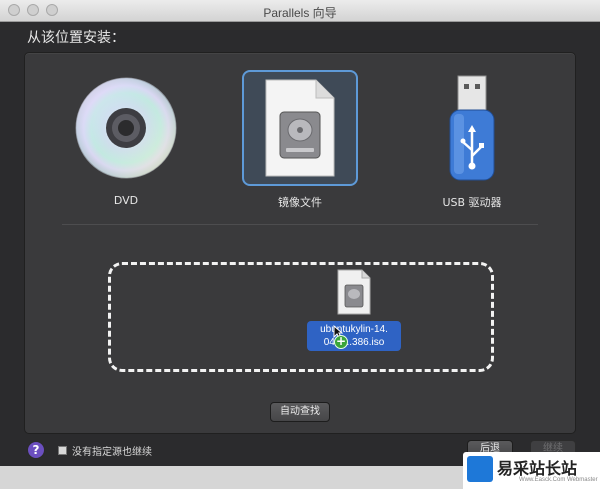 Image resolution: width=600 pixels, height=489 pixels. I want to click on option-image-file, so click(300, 128).